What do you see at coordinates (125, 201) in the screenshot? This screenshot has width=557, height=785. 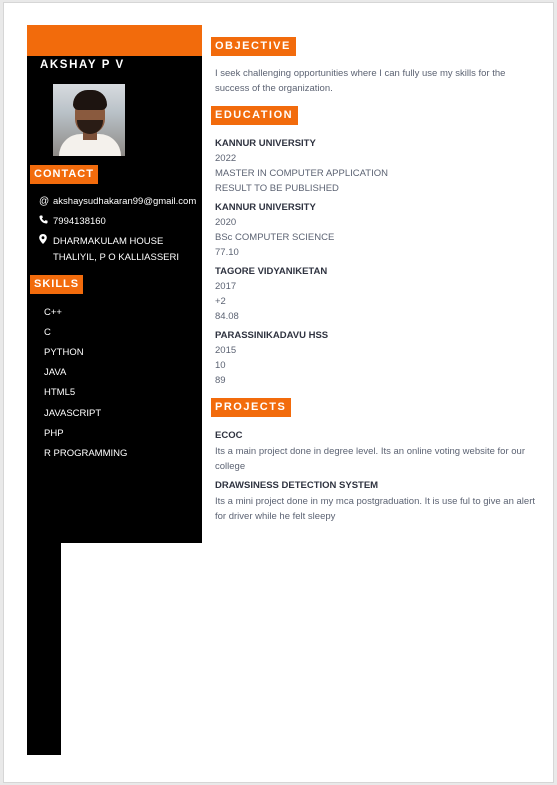 I see `email-text: akshaysudhakaran99@gmail.com` at bounding box center [125, 201].